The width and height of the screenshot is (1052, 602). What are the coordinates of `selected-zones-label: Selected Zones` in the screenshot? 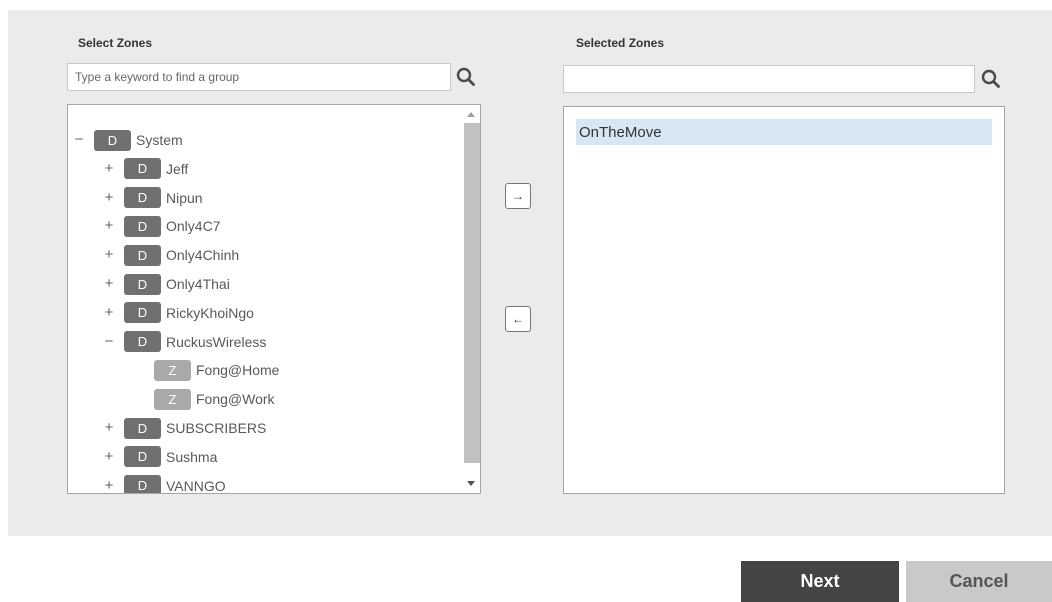 It's located at (620, 43).